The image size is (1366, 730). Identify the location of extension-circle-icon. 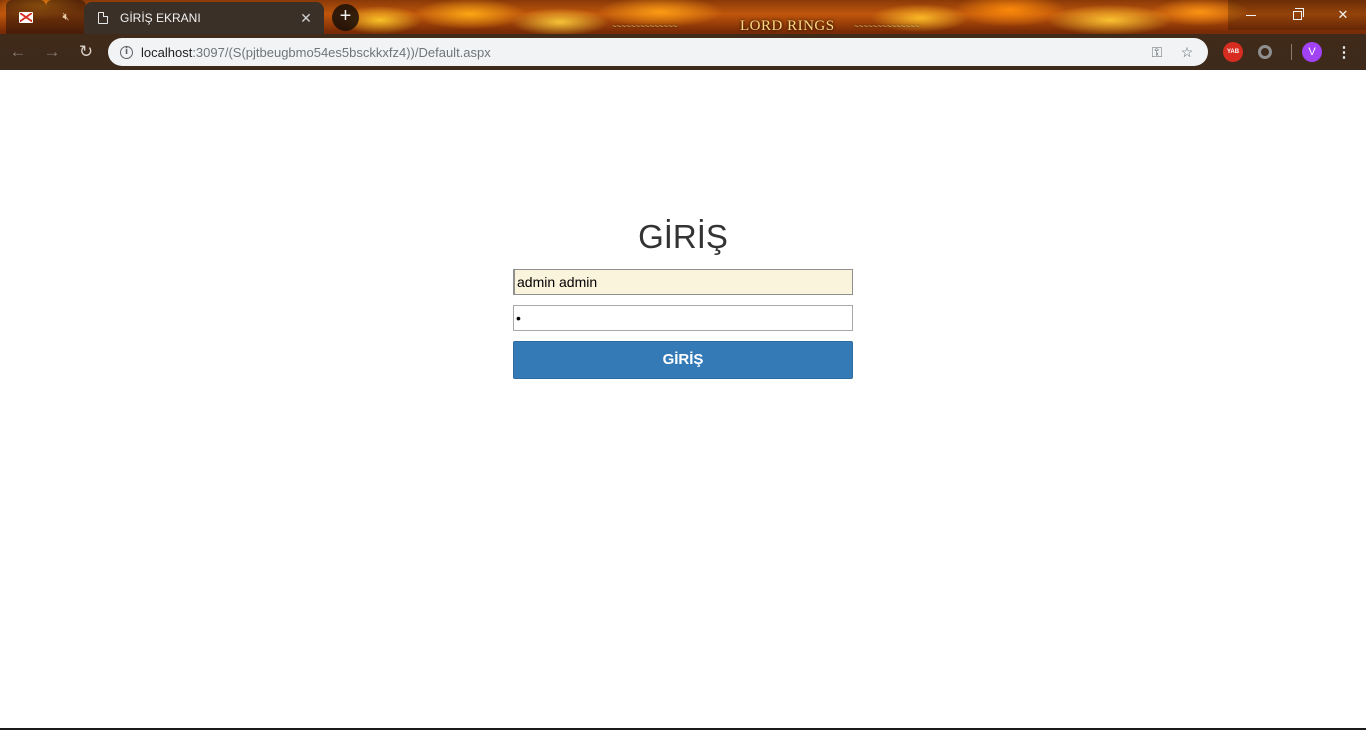
(1265, 52).